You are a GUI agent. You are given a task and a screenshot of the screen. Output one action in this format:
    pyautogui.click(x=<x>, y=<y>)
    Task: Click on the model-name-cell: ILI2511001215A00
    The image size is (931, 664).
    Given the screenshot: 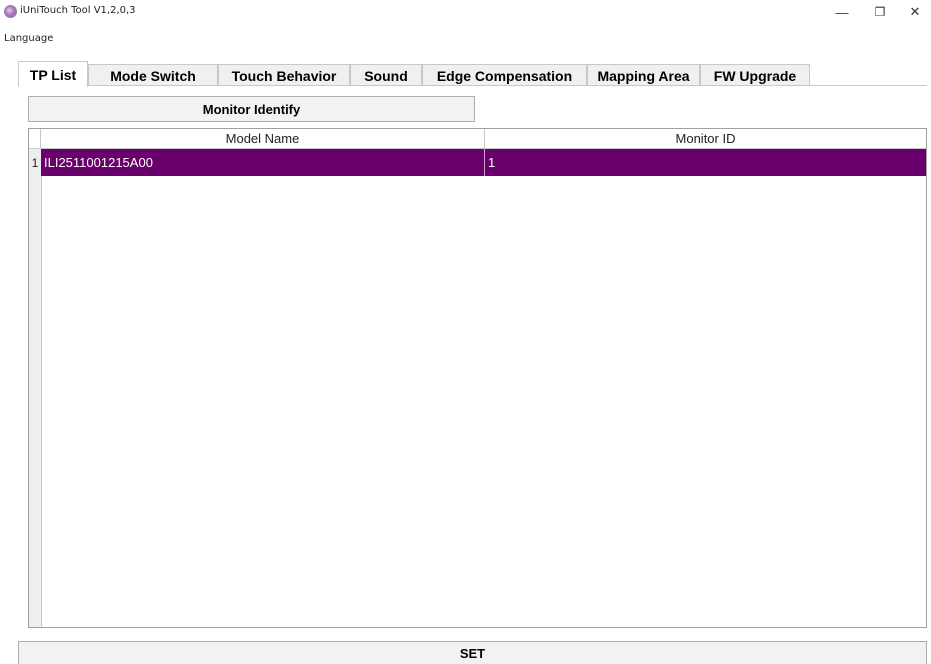 What is the action you would take?
    pyautogui.click(x=263, y=162)
    